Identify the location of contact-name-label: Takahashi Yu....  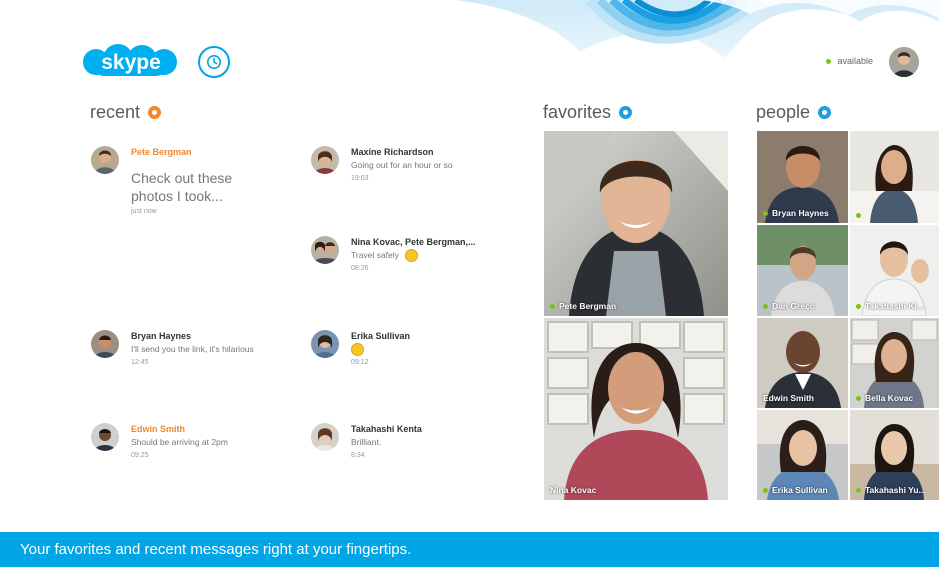
(891, 490).